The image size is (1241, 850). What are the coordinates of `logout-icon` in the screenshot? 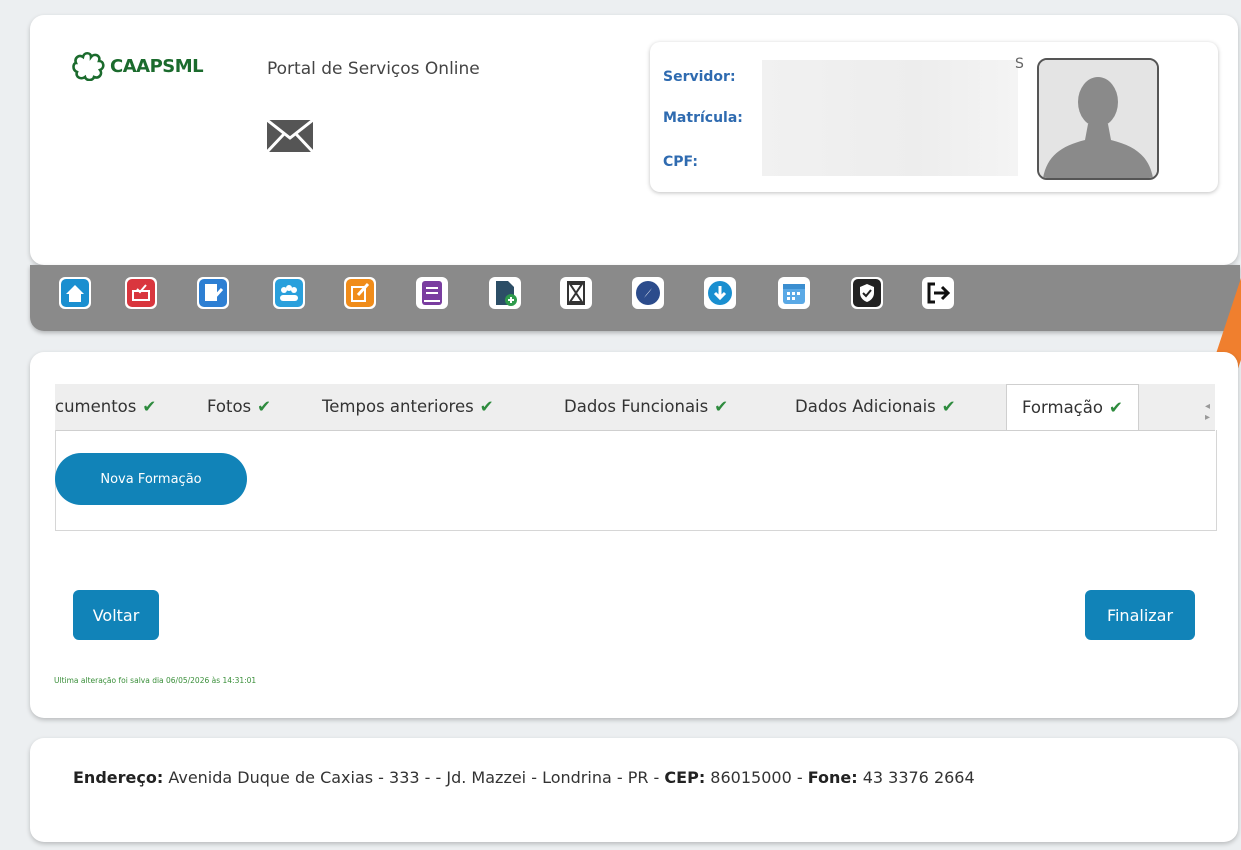 It's located at (938, 293).